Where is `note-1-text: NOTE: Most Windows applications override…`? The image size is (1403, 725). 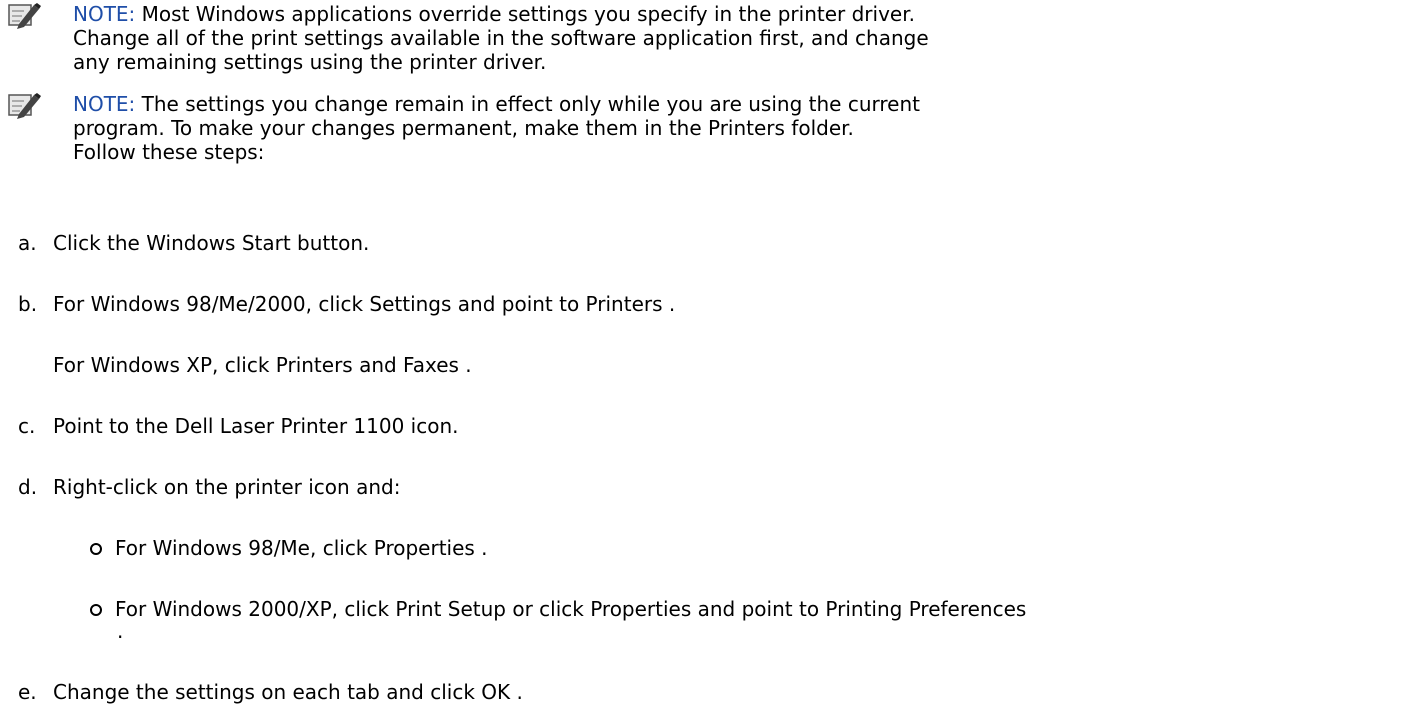
note-1-text: NOTE: Most Windows applications override… is located at coordinates (501, 38).